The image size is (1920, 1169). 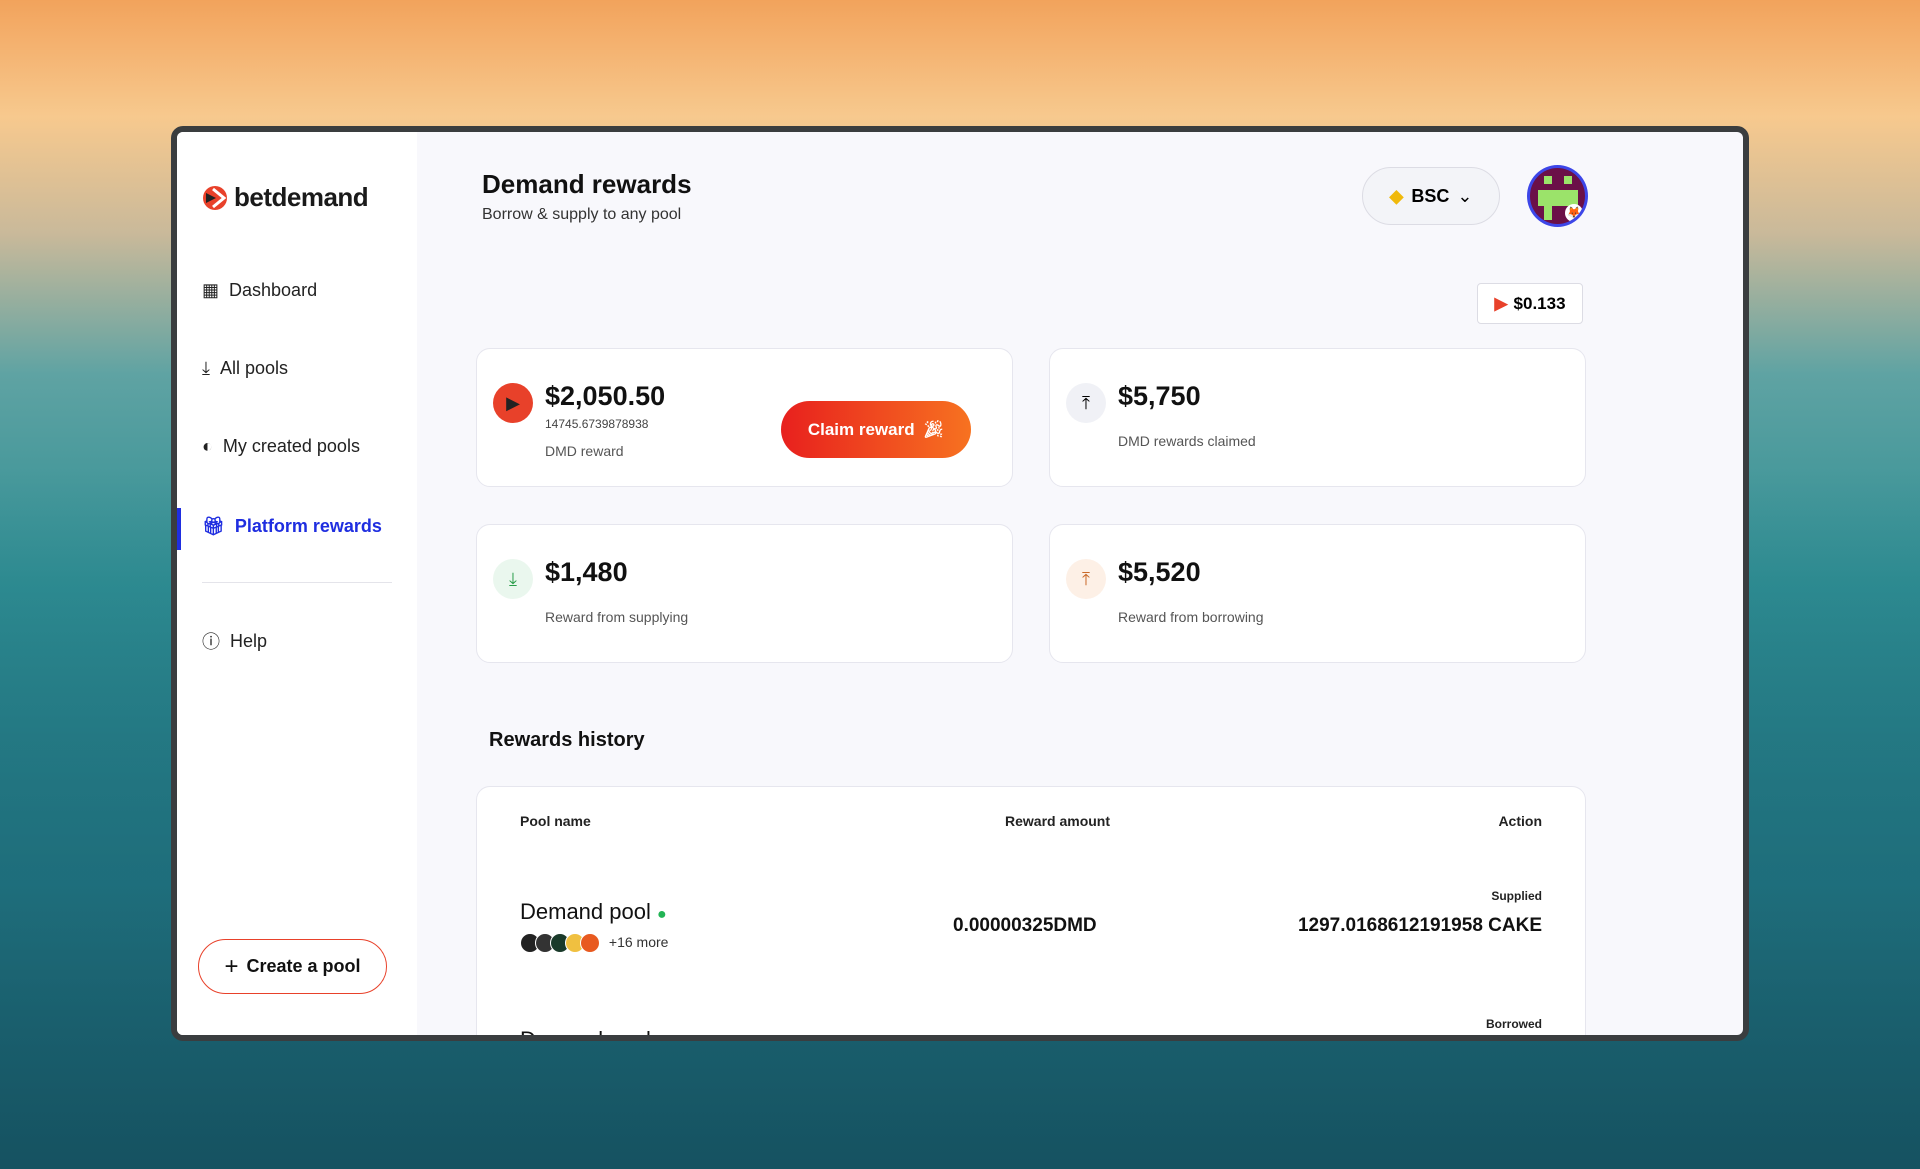 What do you see at coordinates (1058, 821) in the screenshot?
I see `column-header: Reward amount` at bounding box center [1058, 821].